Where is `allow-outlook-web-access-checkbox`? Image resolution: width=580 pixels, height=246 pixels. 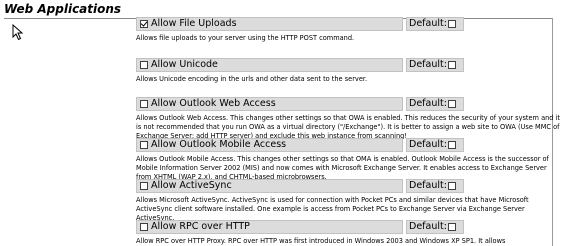
allow-outlook-web-access-checkbox is located at coordinates (144, 104).